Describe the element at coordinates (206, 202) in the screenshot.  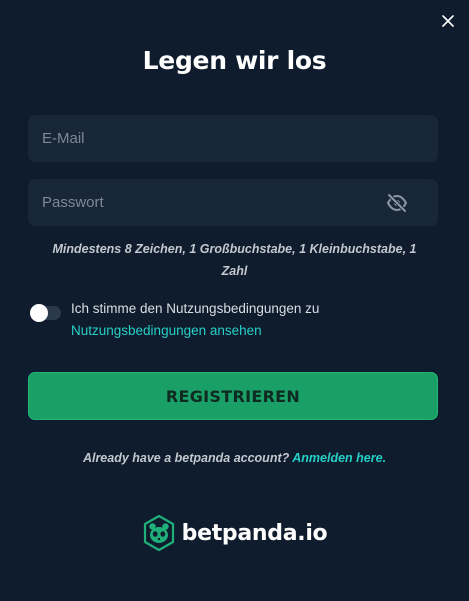
I see `password-input` at that location.